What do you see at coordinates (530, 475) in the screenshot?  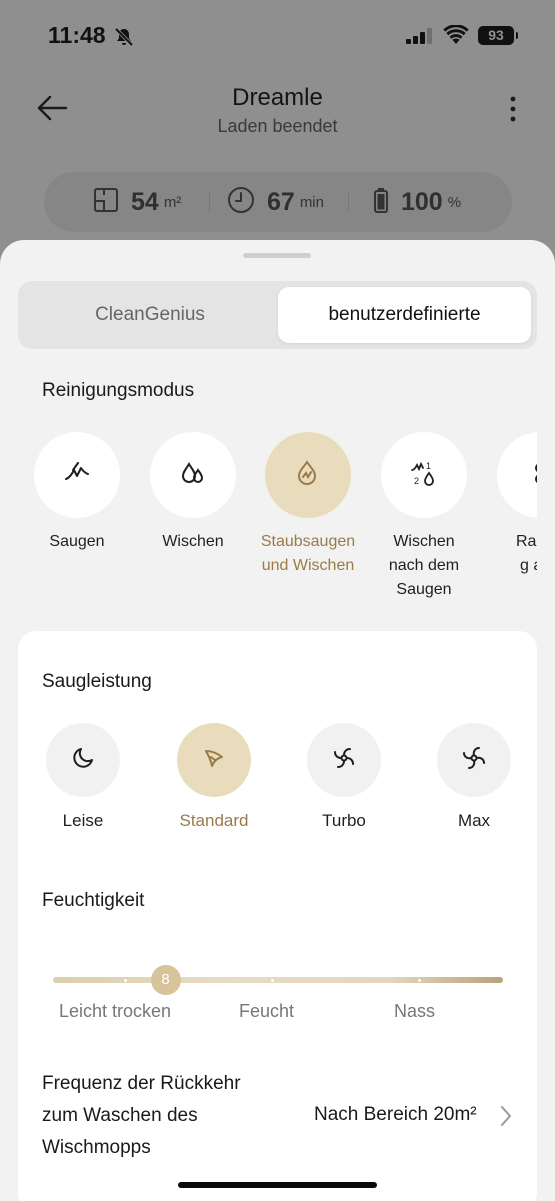 I see `room-custom-icon` at bounding box center [530, 475].